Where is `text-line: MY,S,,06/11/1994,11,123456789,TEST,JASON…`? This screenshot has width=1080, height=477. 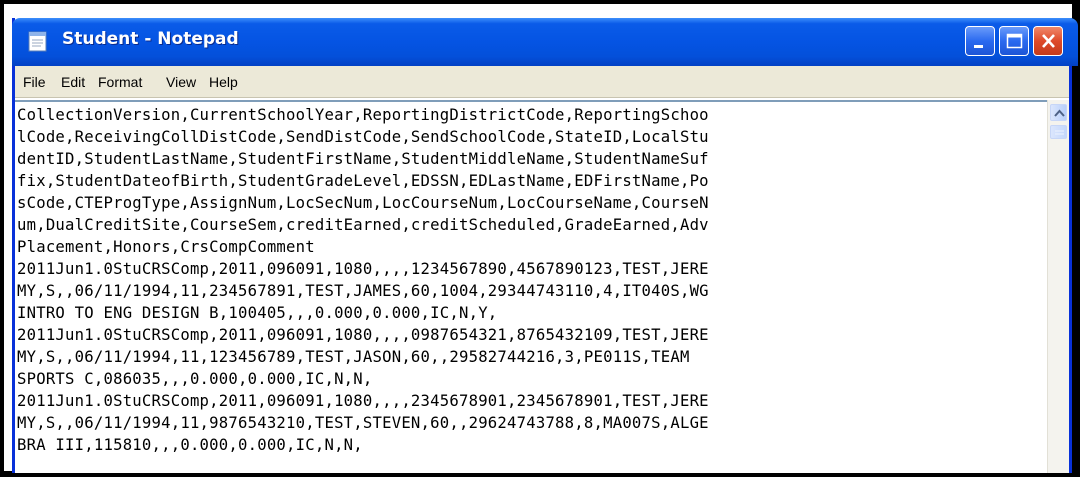
text-line: MY,S,,06/11/1994,11,123456789,TEST,JASON… is located at coordinates (353, 357).